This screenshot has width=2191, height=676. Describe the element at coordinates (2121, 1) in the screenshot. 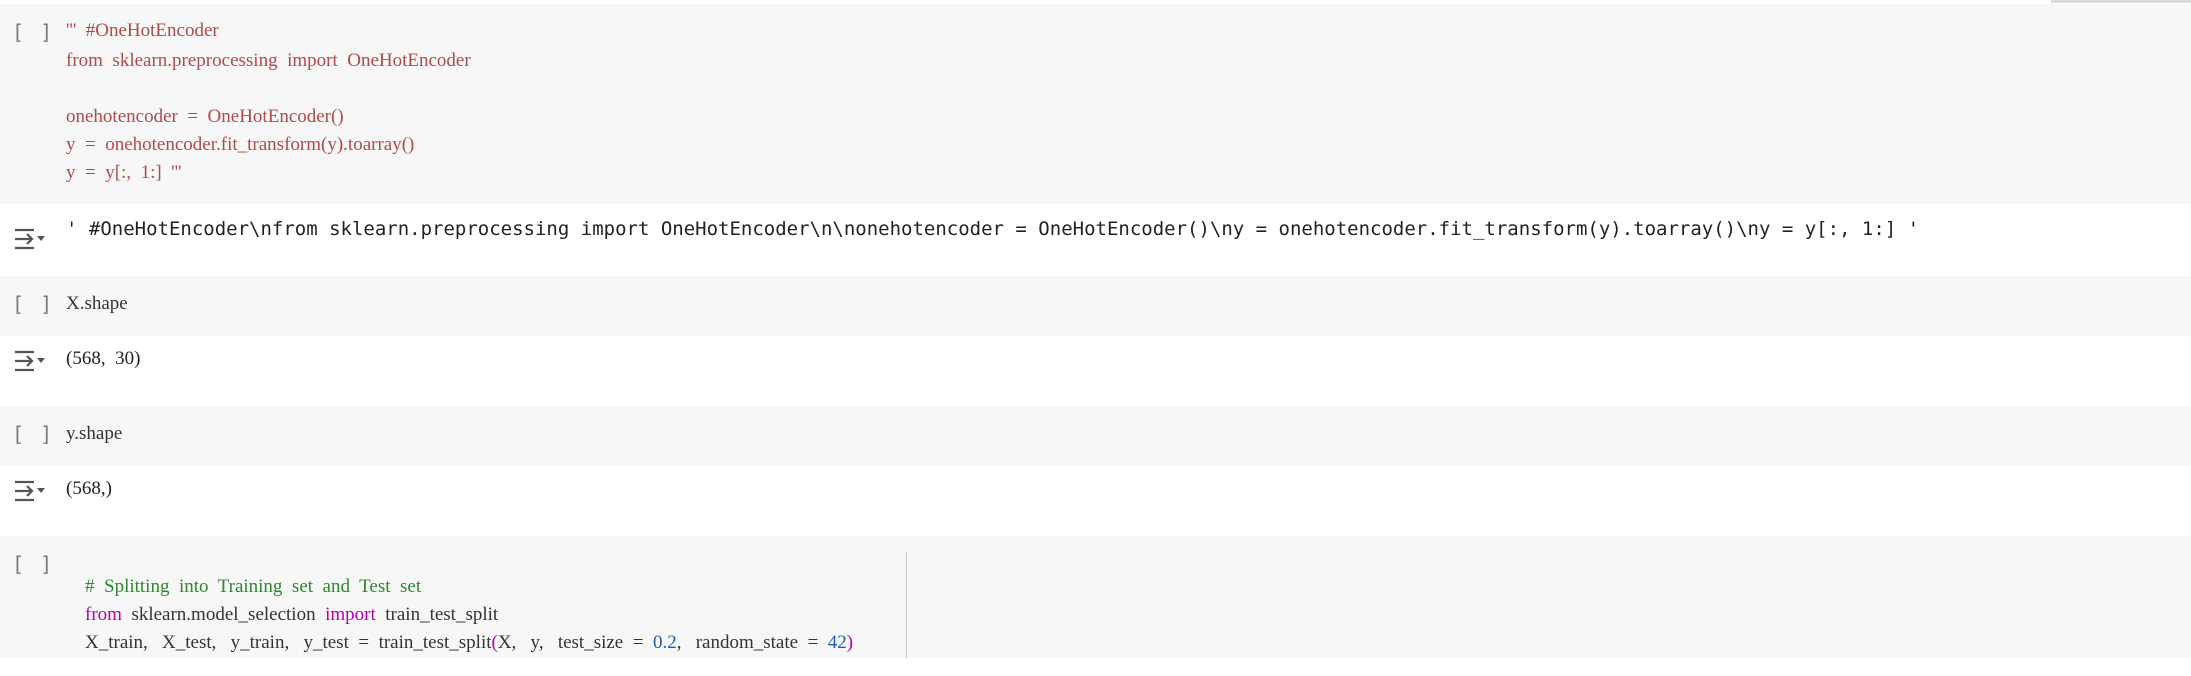

I see `top-edge-divider` at that location.